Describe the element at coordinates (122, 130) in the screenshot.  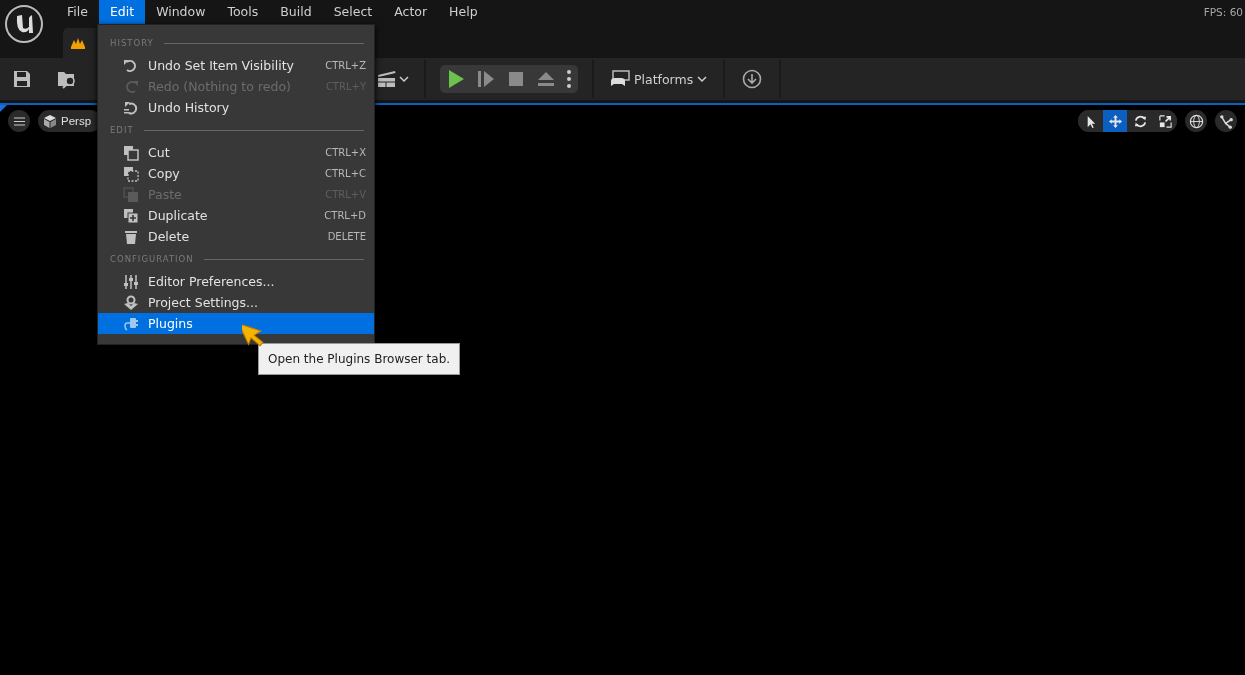
I see `section-header: EDIT` at that location.